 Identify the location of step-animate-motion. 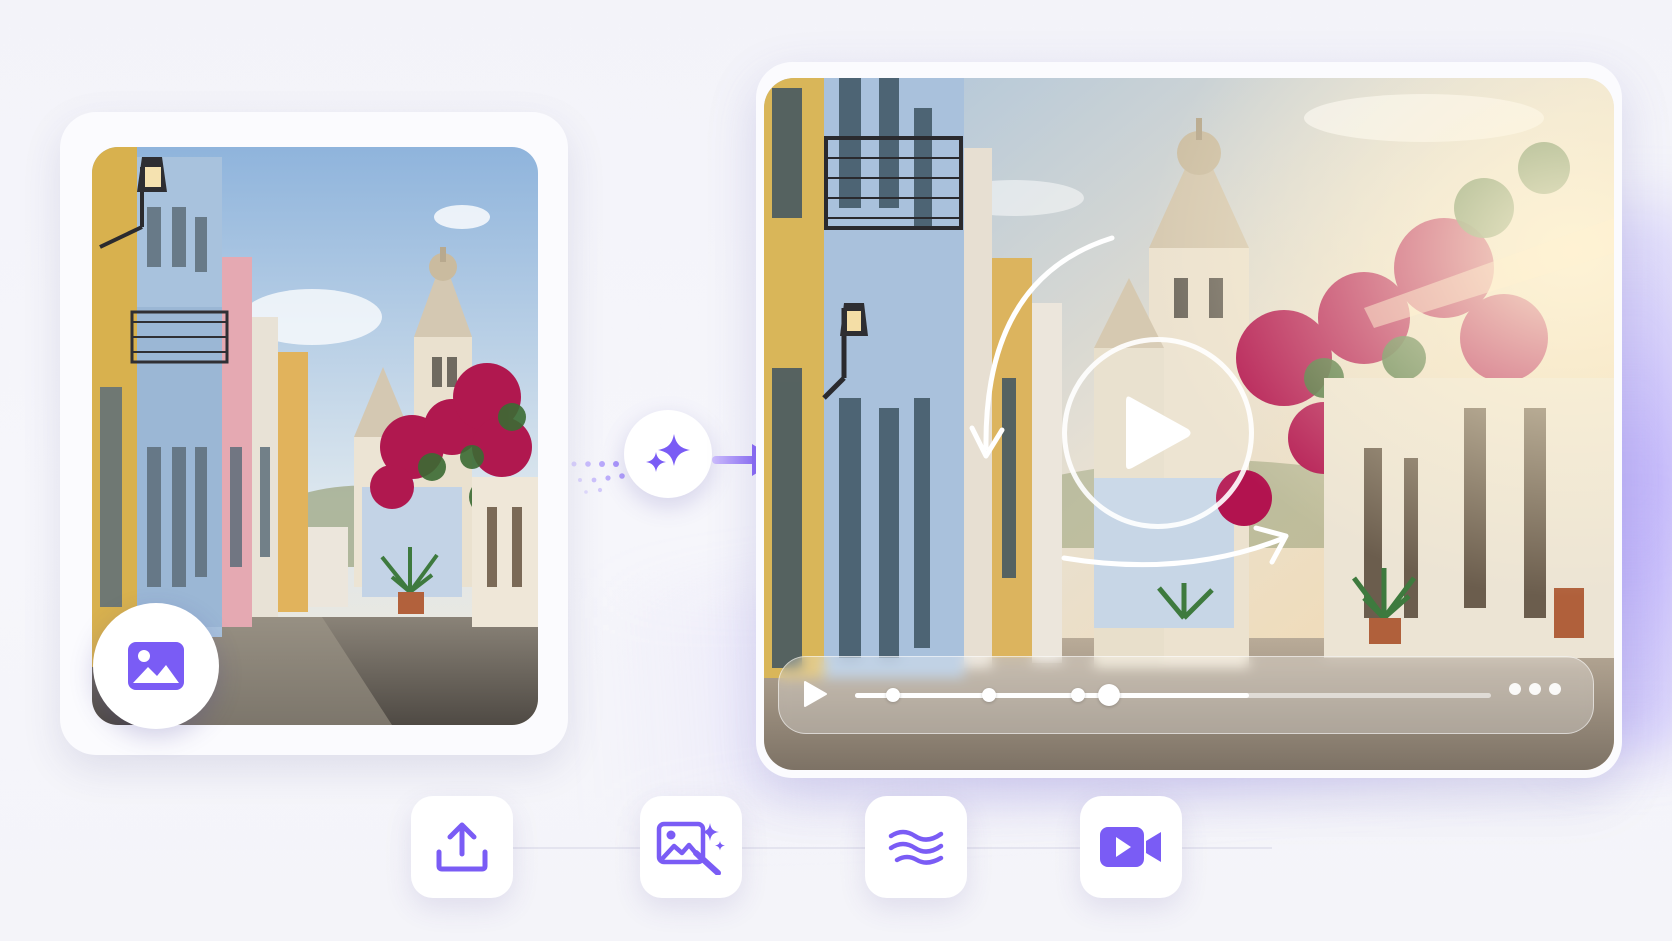
(916, 847).